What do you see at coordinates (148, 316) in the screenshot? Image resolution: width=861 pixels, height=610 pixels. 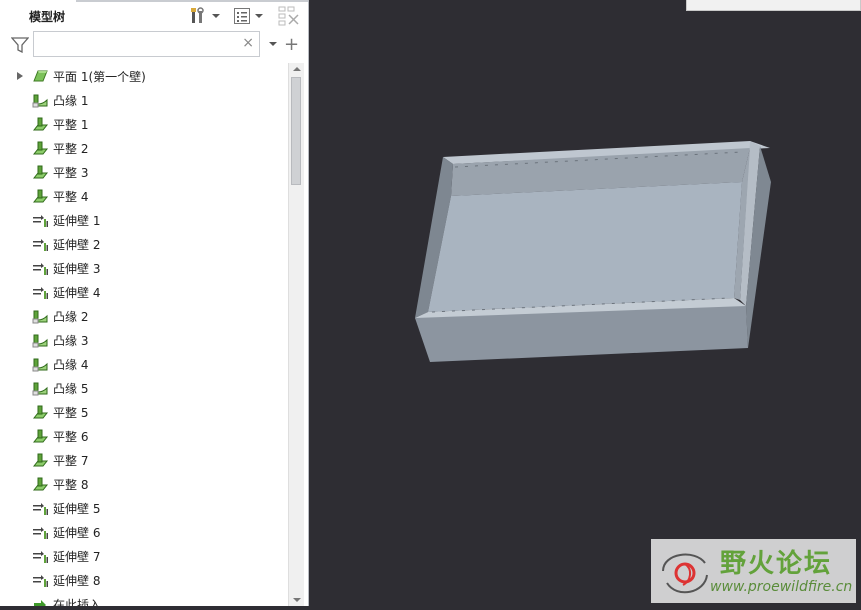 I see `tree-item: 凸缘 2` at bounding box center [148, 316].